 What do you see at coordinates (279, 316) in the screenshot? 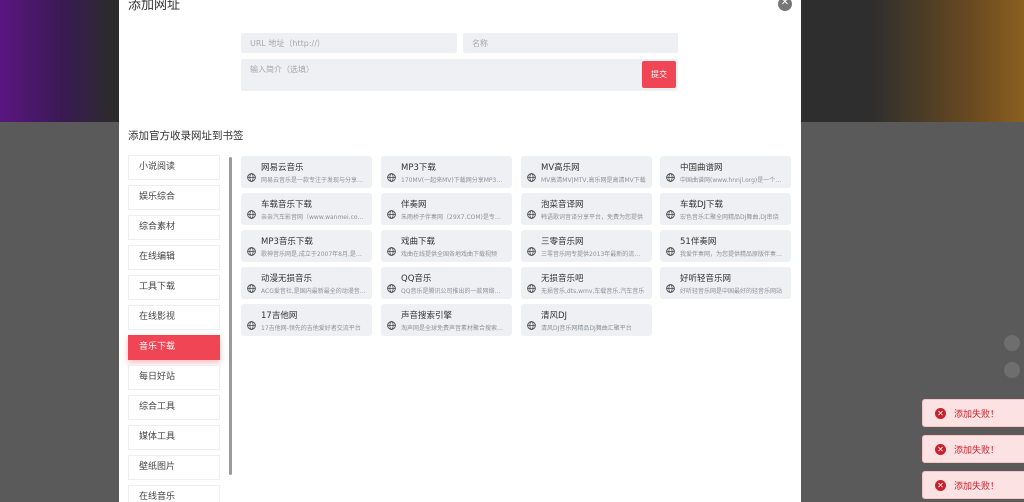
I see `site-name: 17吉他网` at bounding box center [279, 316].